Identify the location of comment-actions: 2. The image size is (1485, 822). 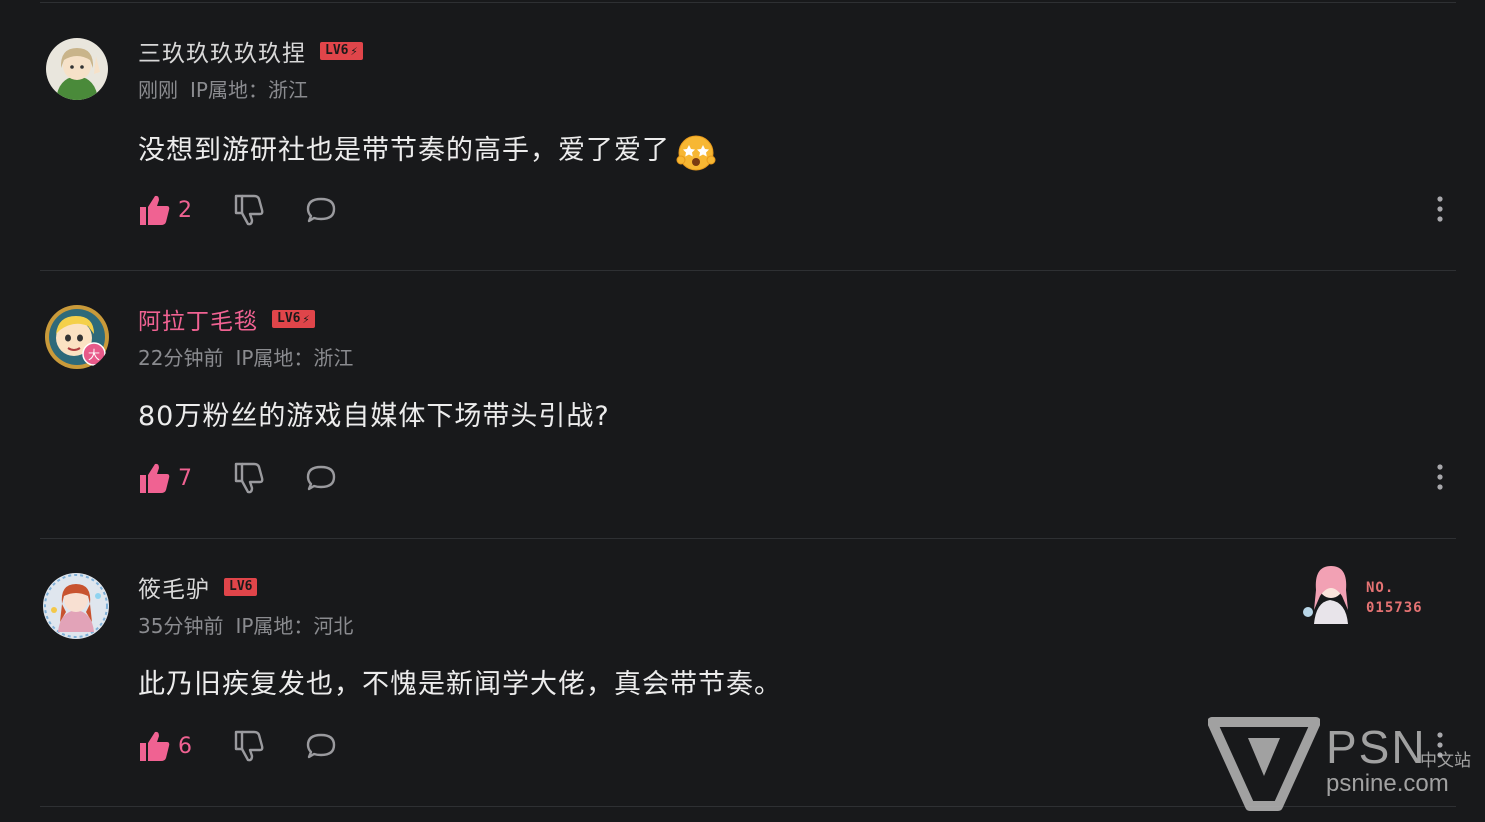
(257, 210).